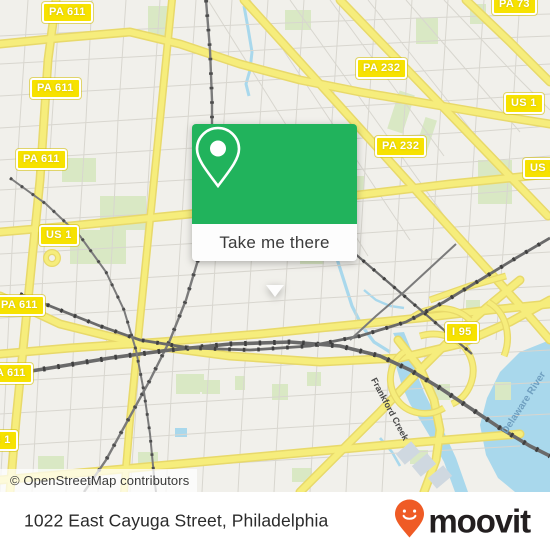  Describe the element at coordinates (479, 521) in the screenshot. I see `moovit-wordmark: moovit` at that location.